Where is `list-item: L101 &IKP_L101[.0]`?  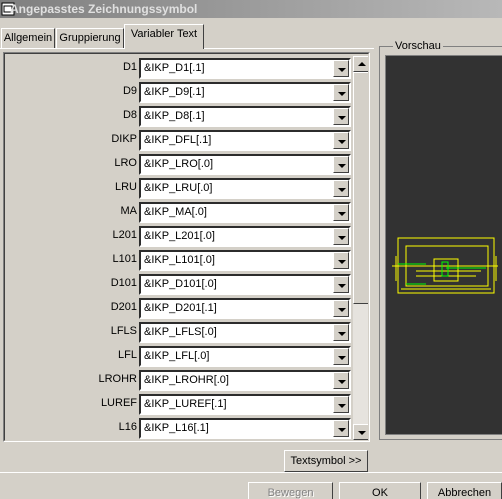 list-item: L101 &IKP_L101[.0] is located at coordinates (178, 260).